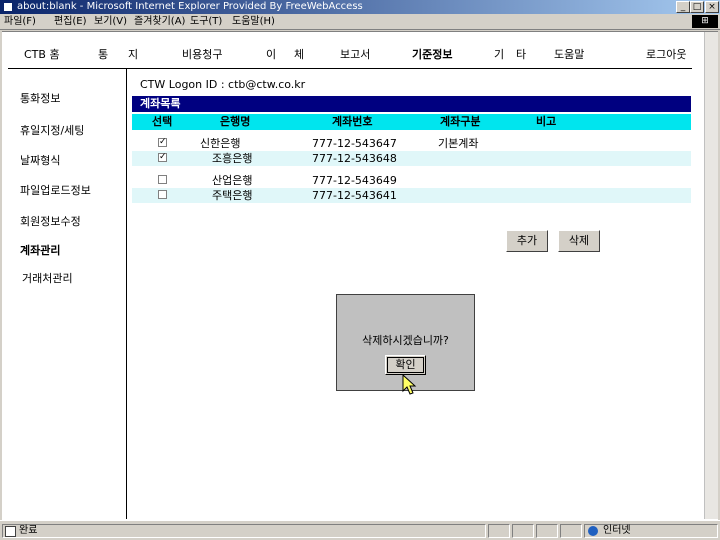 This screenshot has height=540, width=720. Describe the element at coordinates (126, 293) in the screenshot. I see `sidebar-divider` at that location.